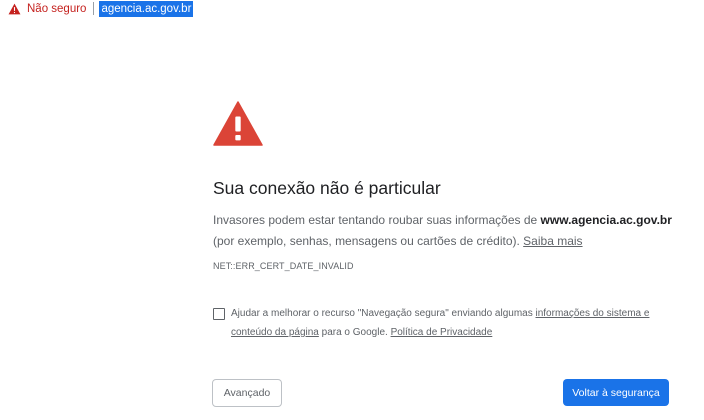 This screenshot has height=420, width=704. What do you see at coordinates (94, 8) in the screenshot?
I see `omnibox-divider` at bounding box center [94, 8].